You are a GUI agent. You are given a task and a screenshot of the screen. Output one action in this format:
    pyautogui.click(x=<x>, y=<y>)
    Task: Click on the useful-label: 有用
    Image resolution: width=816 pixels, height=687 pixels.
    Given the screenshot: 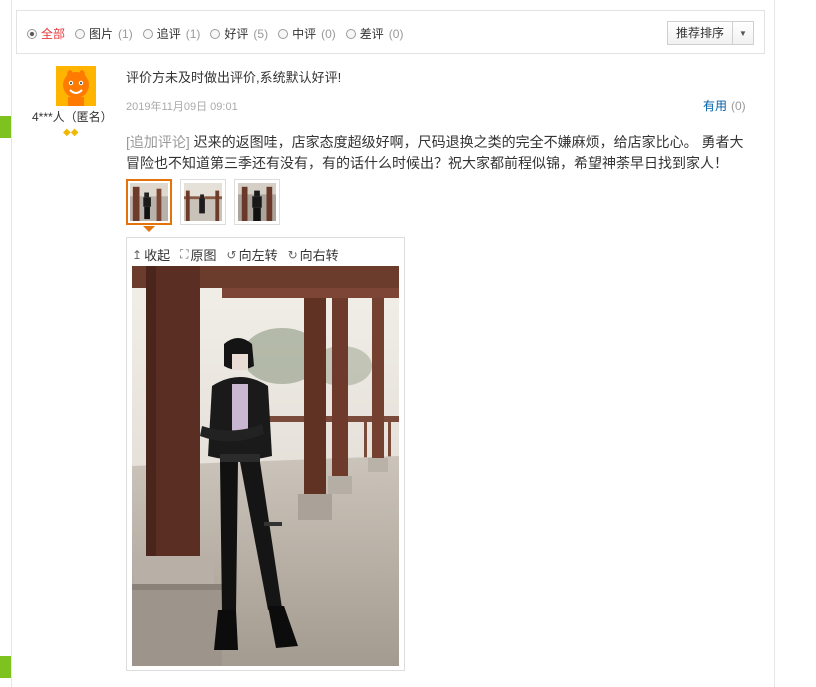 What is the action you would take?
    pyautogui.click(x=715, y=106)
    